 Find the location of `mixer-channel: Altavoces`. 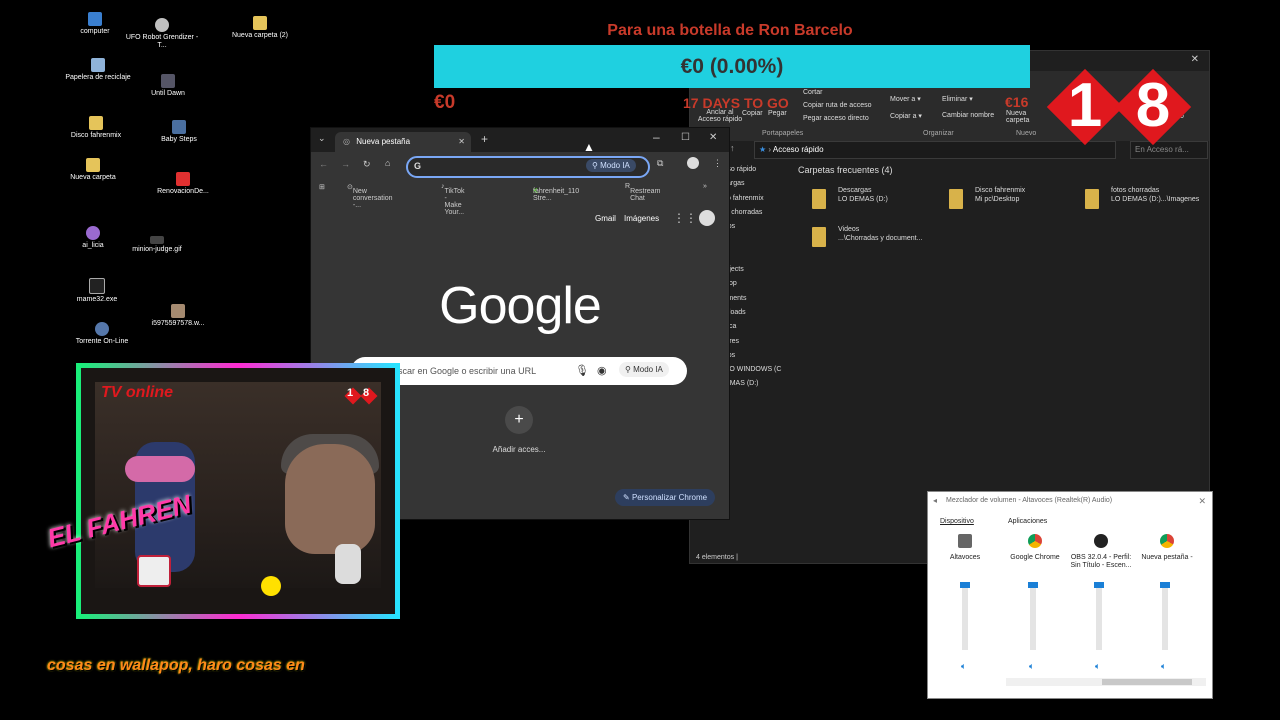

mixer-channel: Altavoces is located at coordinates (965, 548).